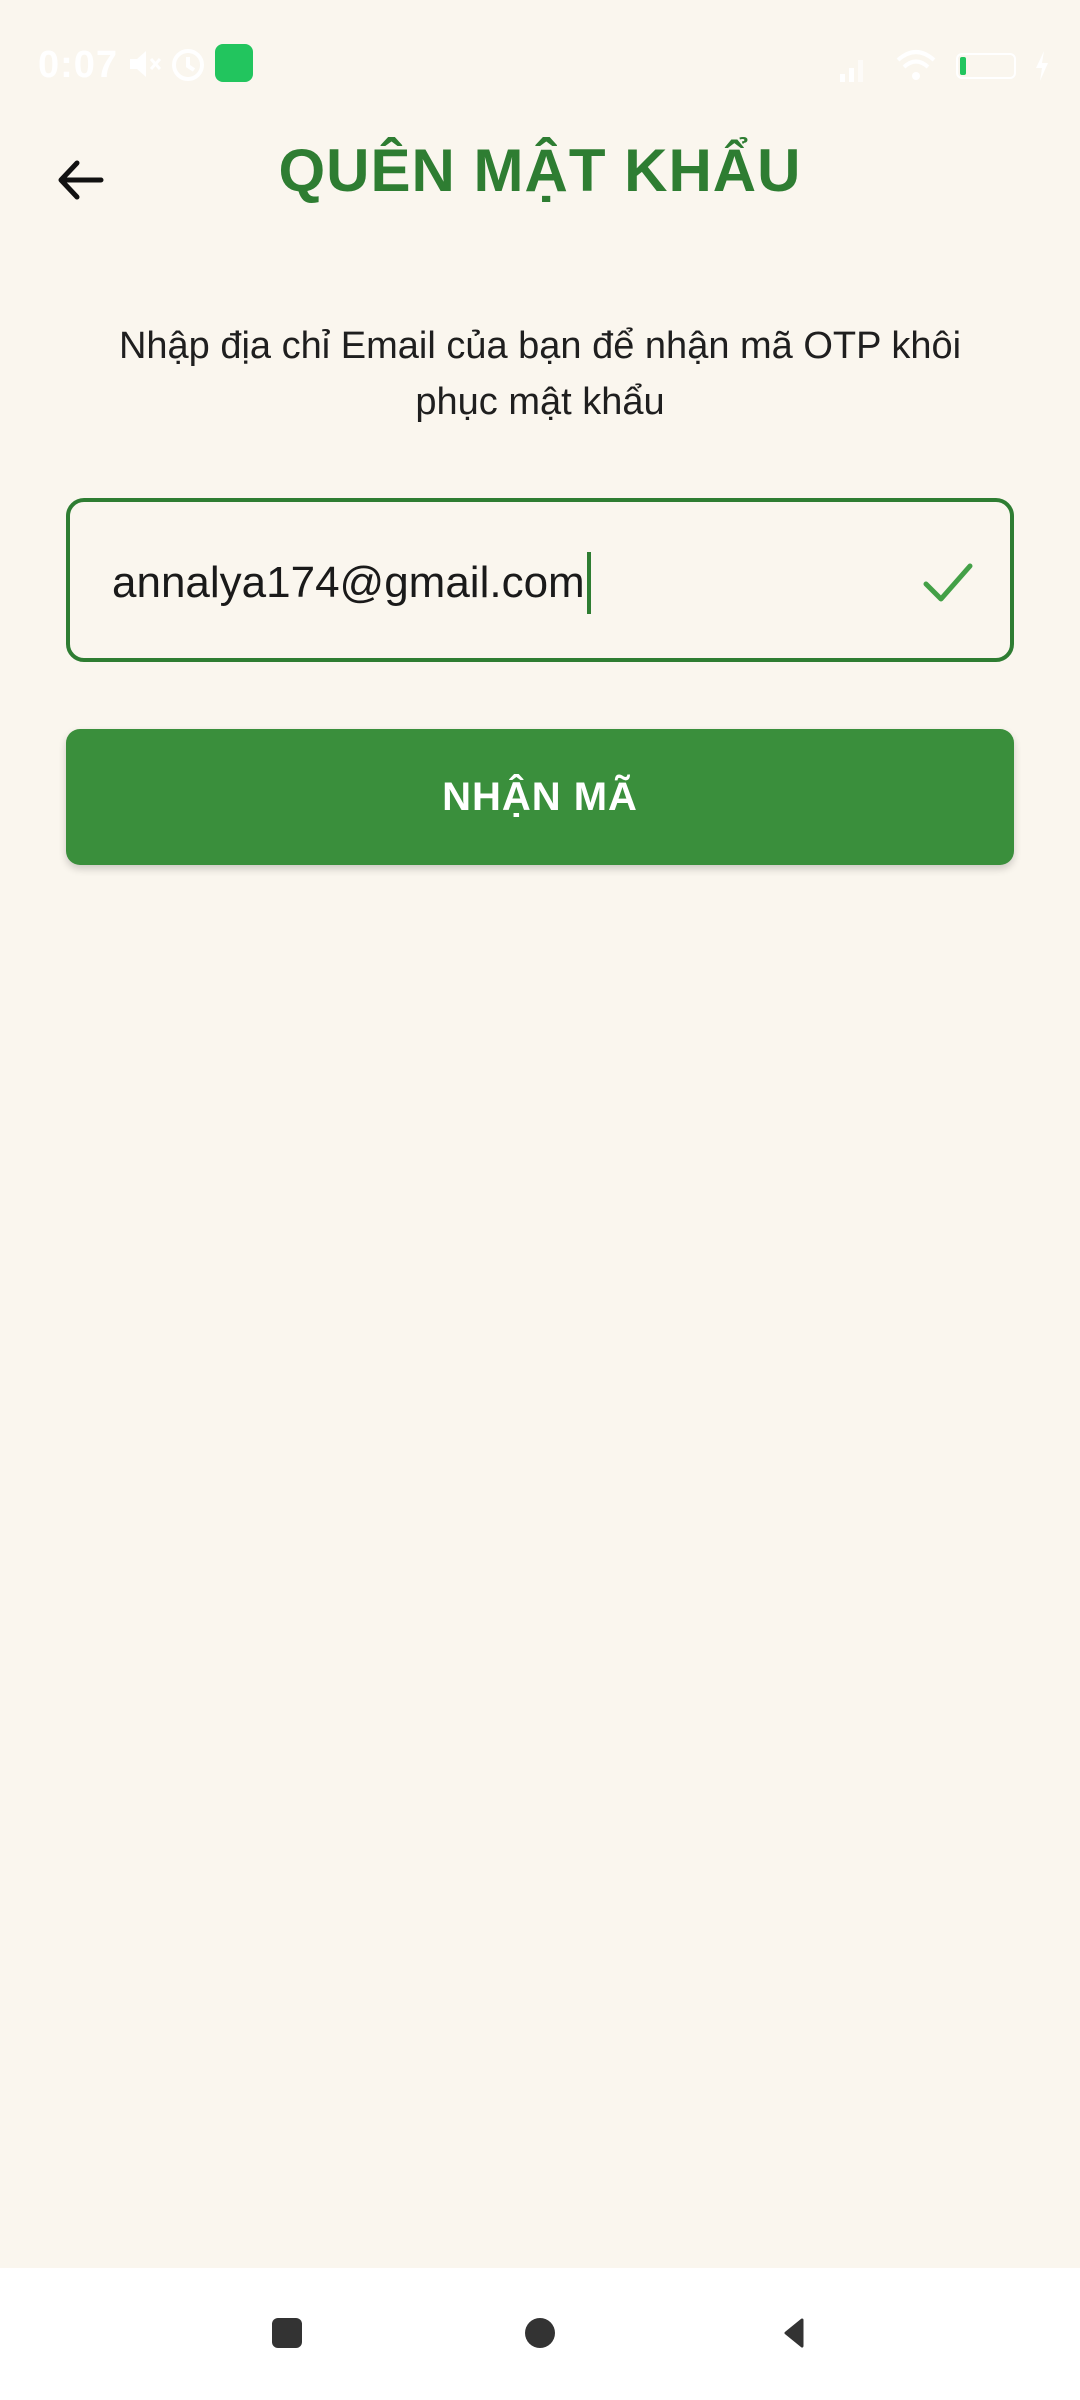 The width and height of the screenshot is (1080, 2400). I want to click on recents-button, so click(287, 2333).